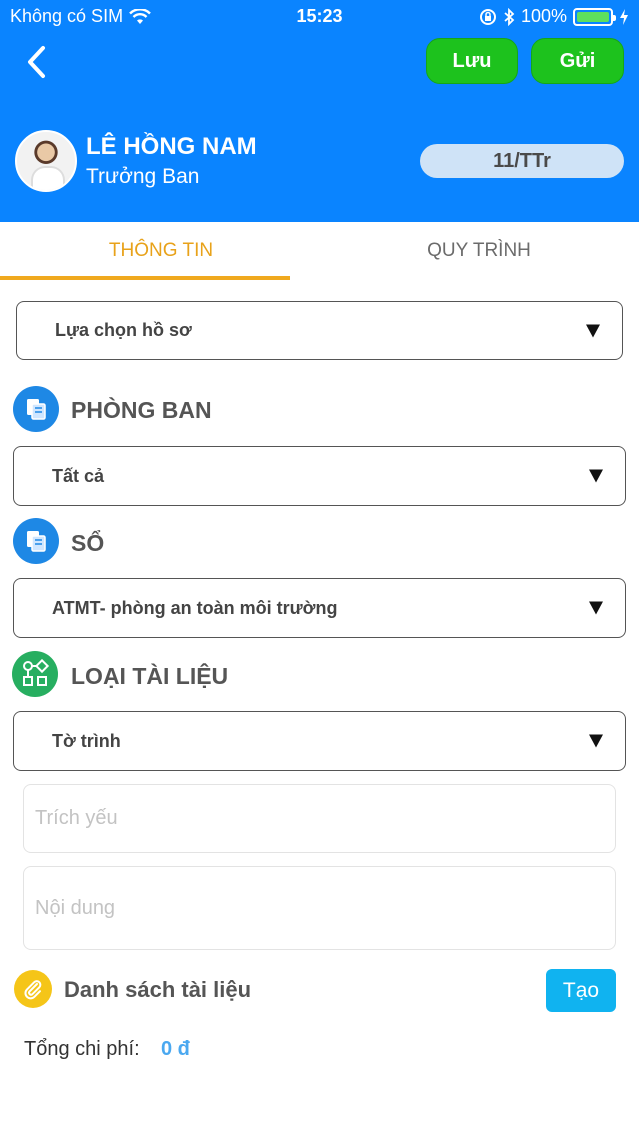  I want to click on book-select-value: ATMT- phòng an toàn môi trường, so click(195, 607).